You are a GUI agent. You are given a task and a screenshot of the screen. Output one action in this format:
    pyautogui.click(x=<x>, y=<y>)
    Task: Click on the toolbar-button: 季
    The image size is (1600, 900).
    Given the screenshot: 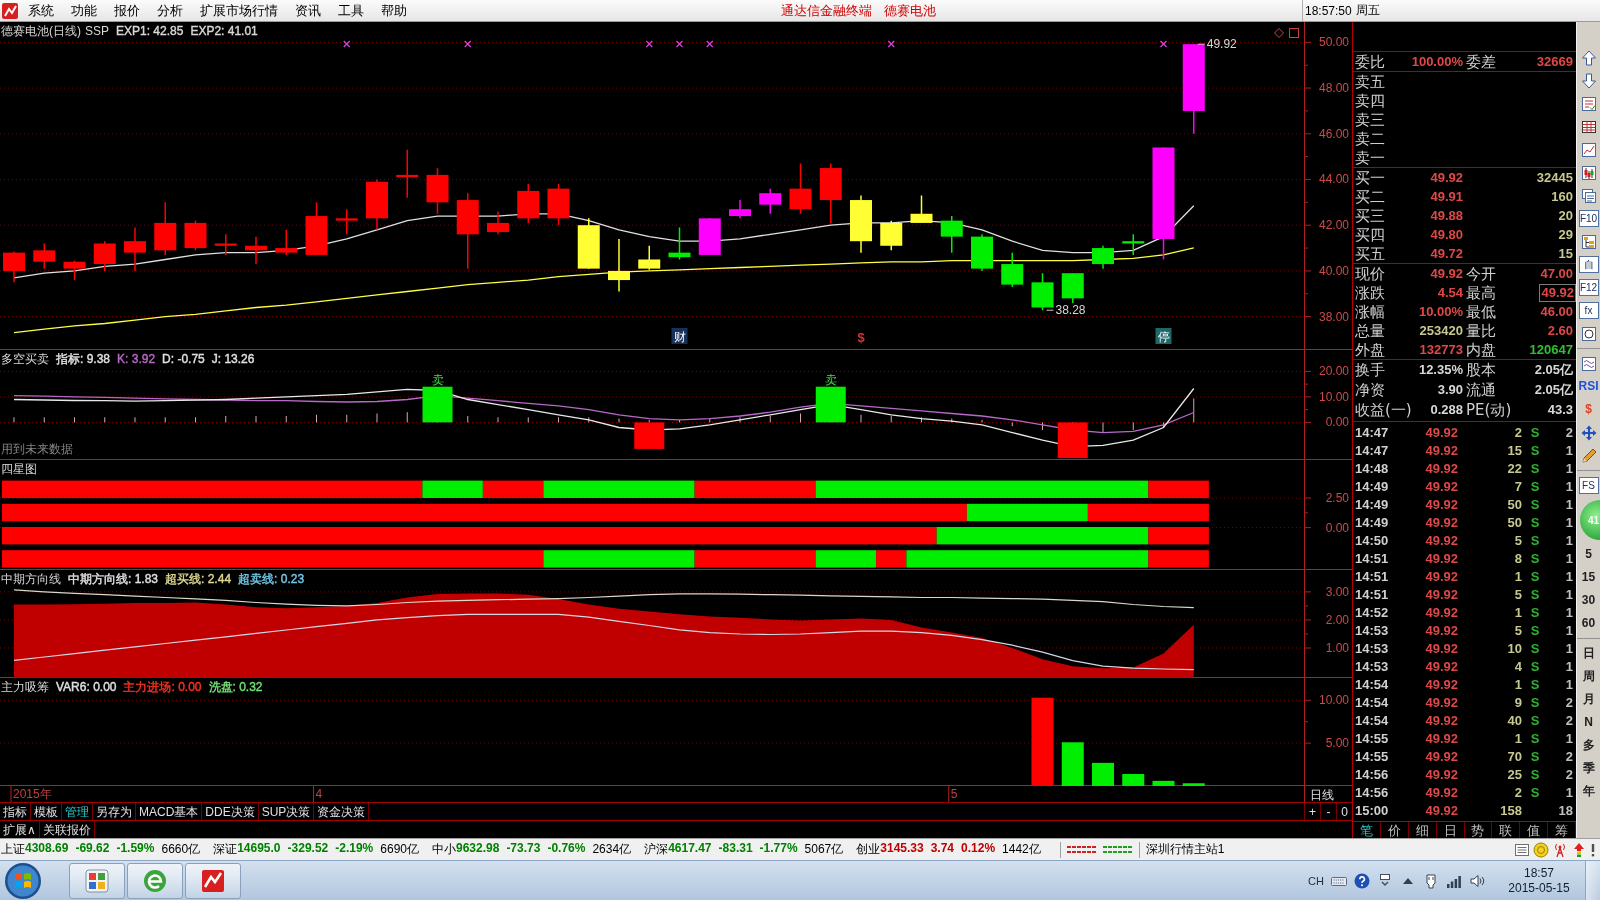 What is the action you would take?
    pyautogui.click(x=1588, y=768)
    